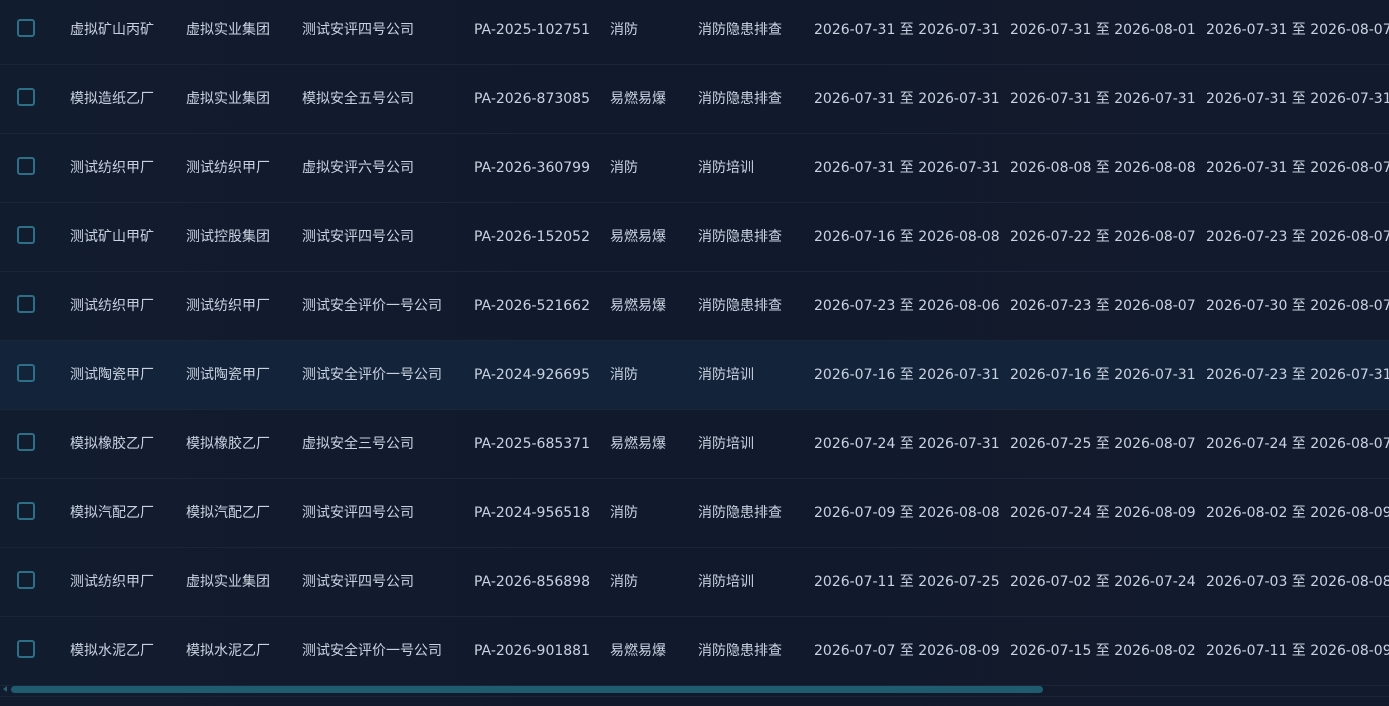  What do you see at coordinates (1103, 513) in the screenshot?
I see `date-range-cell-2: 2026-07-24 至 2026-08-09` at bounding box center [1103, 513].